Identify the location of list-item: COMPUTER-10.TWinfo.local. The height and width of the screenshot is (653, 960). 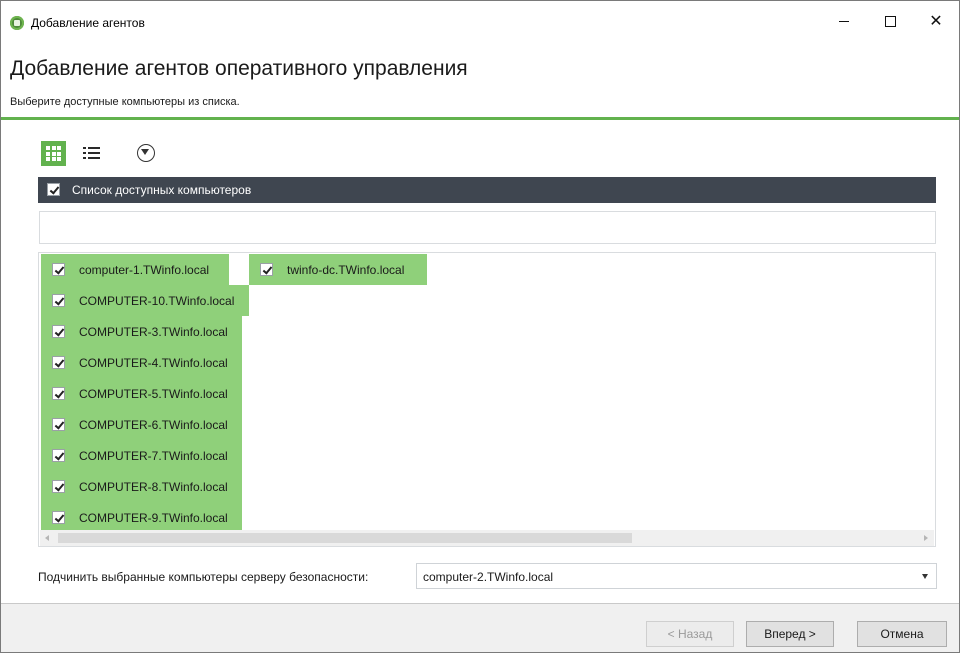
(145, 300).